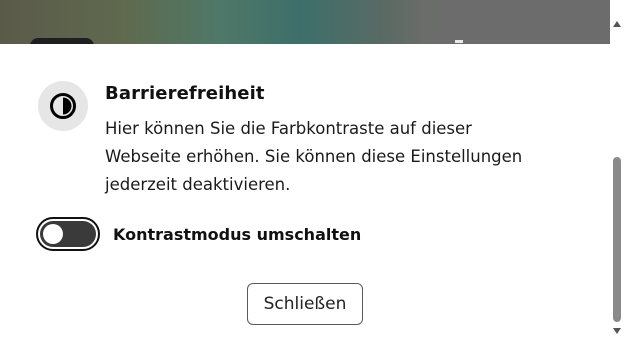 The height and width of the screenshot is (341, 640). What do you see at coordinates (237, 234) in the screenshot?
I see `contrast-toggle-label: Kontrastmodus umschalten` at bounding box center [237, 234].